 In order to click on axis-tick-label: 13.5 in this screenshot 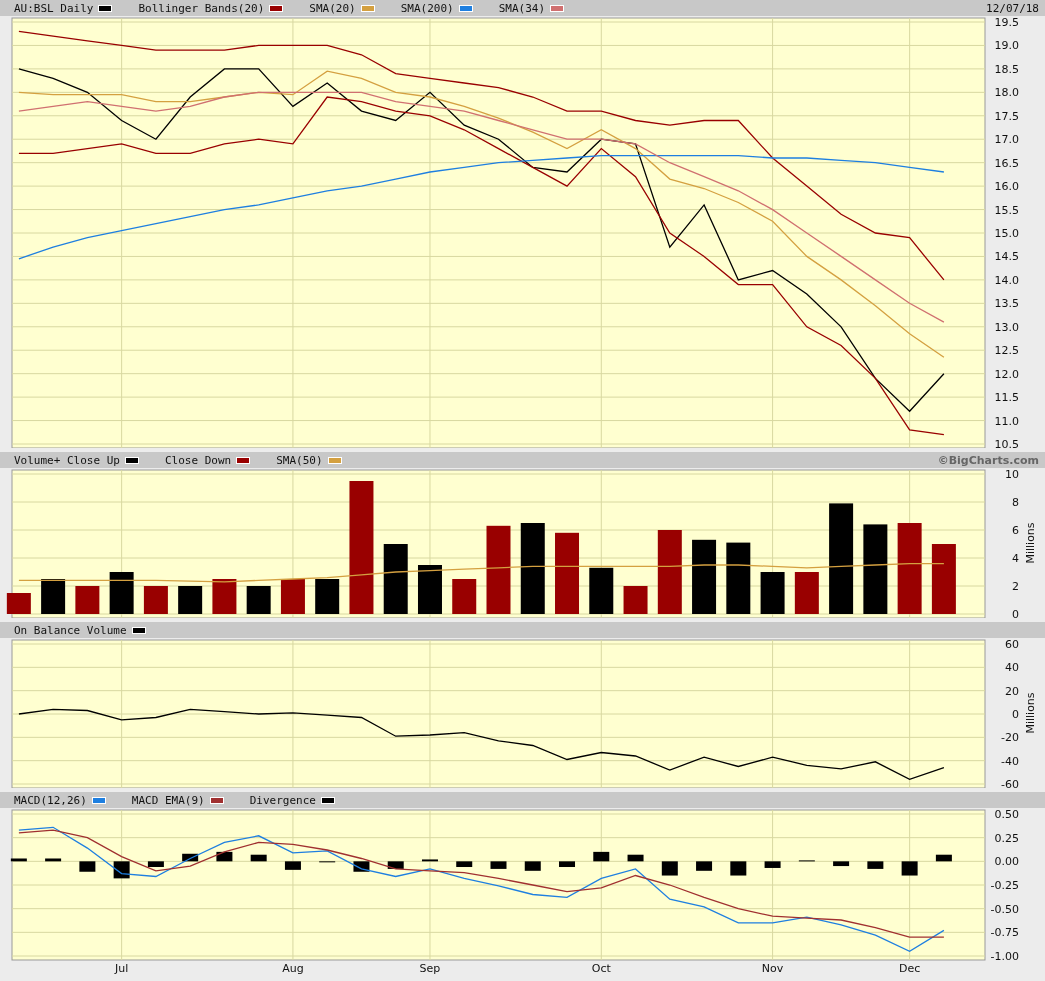, I will do `click(1006, 304)`.